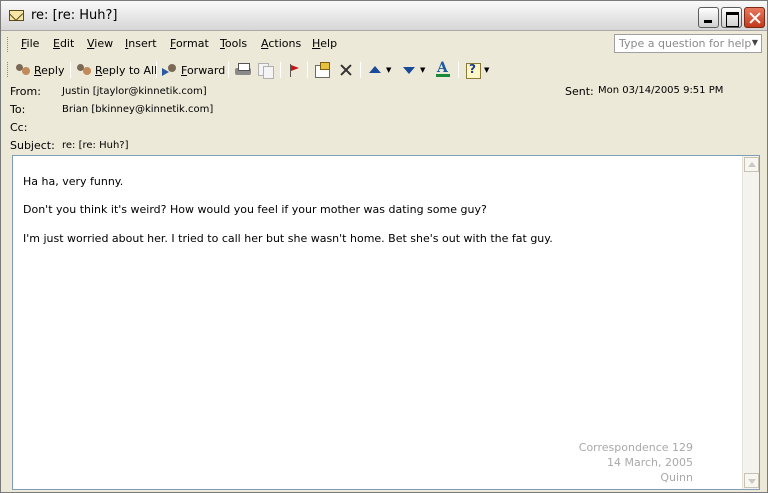 The height and width of the screenshot is (493, 768). I want to click on close-button, so click(754, 17).